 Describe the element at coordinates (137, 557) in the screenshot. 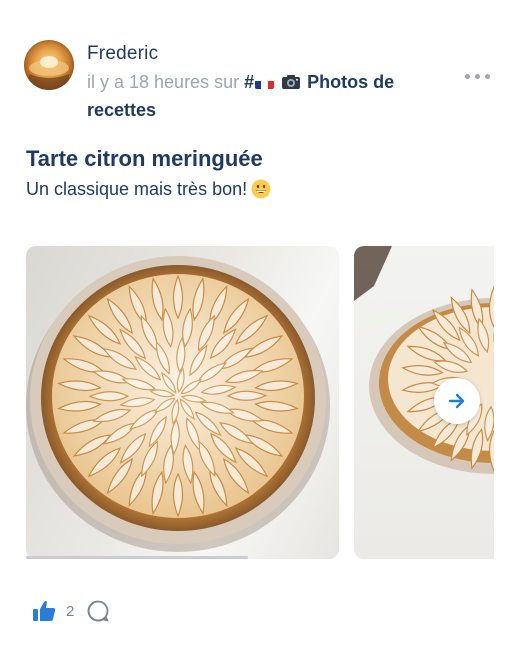

I see `carousel-progress` at that location.